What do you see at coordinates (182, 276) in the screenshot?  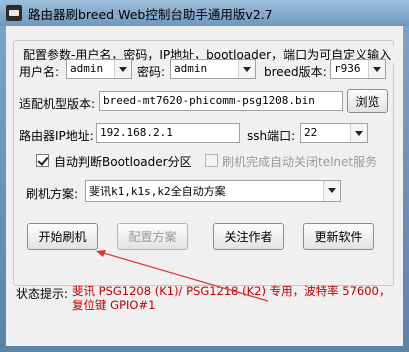 I see `annotation-arrow-icon` at bounding box center [182, 276].